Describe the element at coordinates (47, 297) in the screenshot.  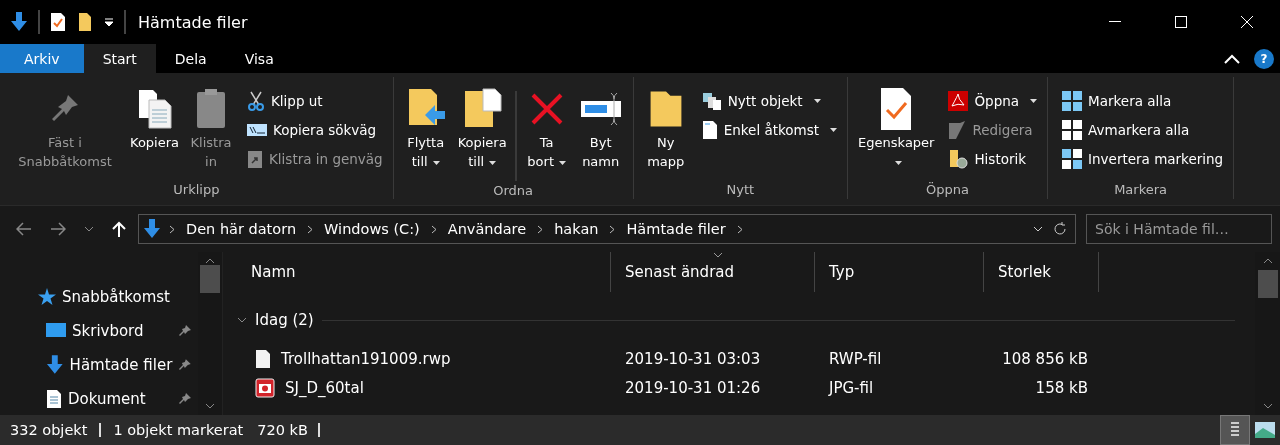
I see `star-icon` at that location.